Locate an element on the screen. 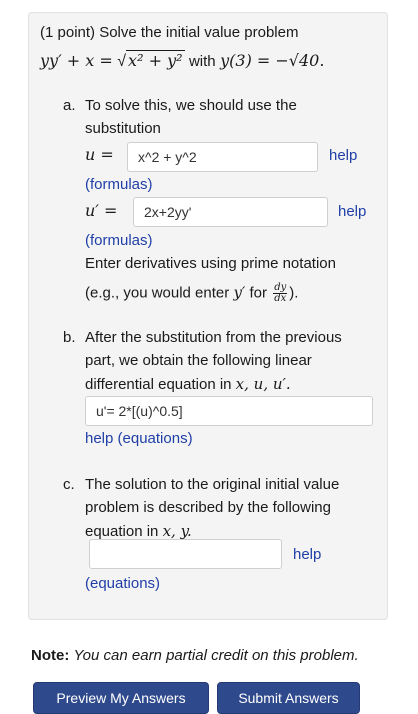 The width and height of the screenshot is (418, 714). example-note: (e.g., you would enter y′ for dy dx ). is located at coordinates (191, 293).